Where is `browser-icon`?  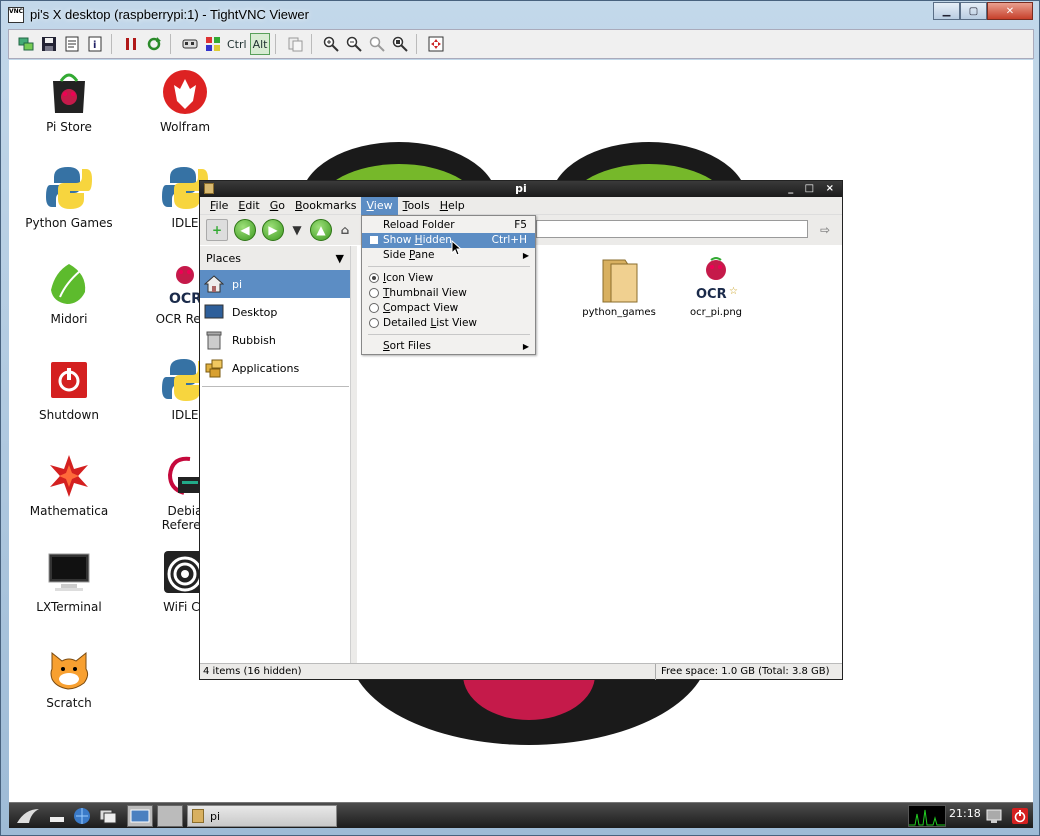
browser-icon is located at coordinates (82, 816).